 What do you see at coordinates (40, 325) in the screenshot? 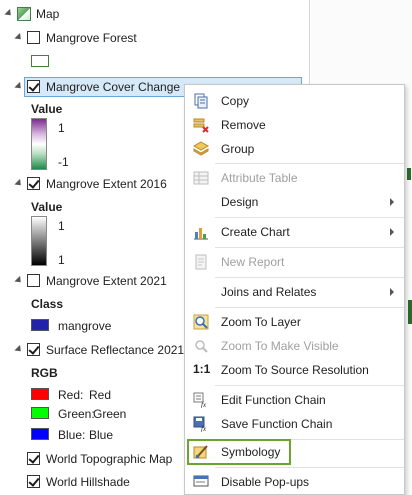
I see `class-swatch` at bounding box center [40, 325].